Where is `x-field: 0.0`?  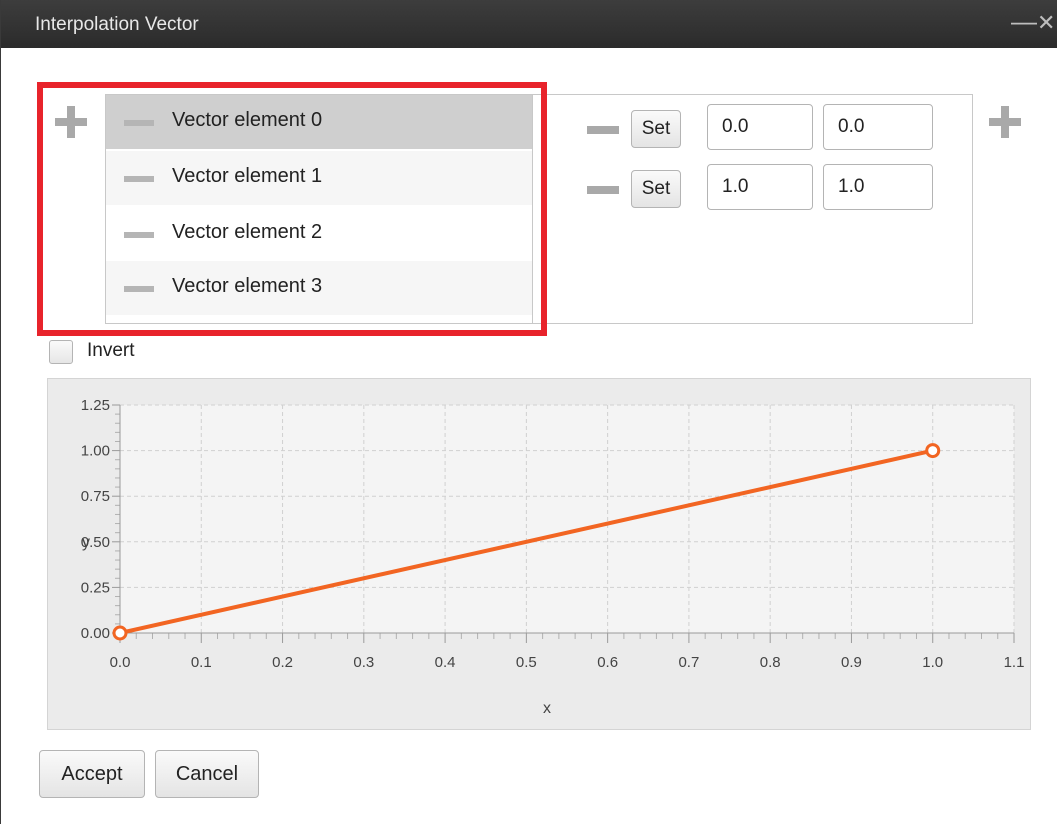
x-field: 0.0 is located at coordinates (760, 127).